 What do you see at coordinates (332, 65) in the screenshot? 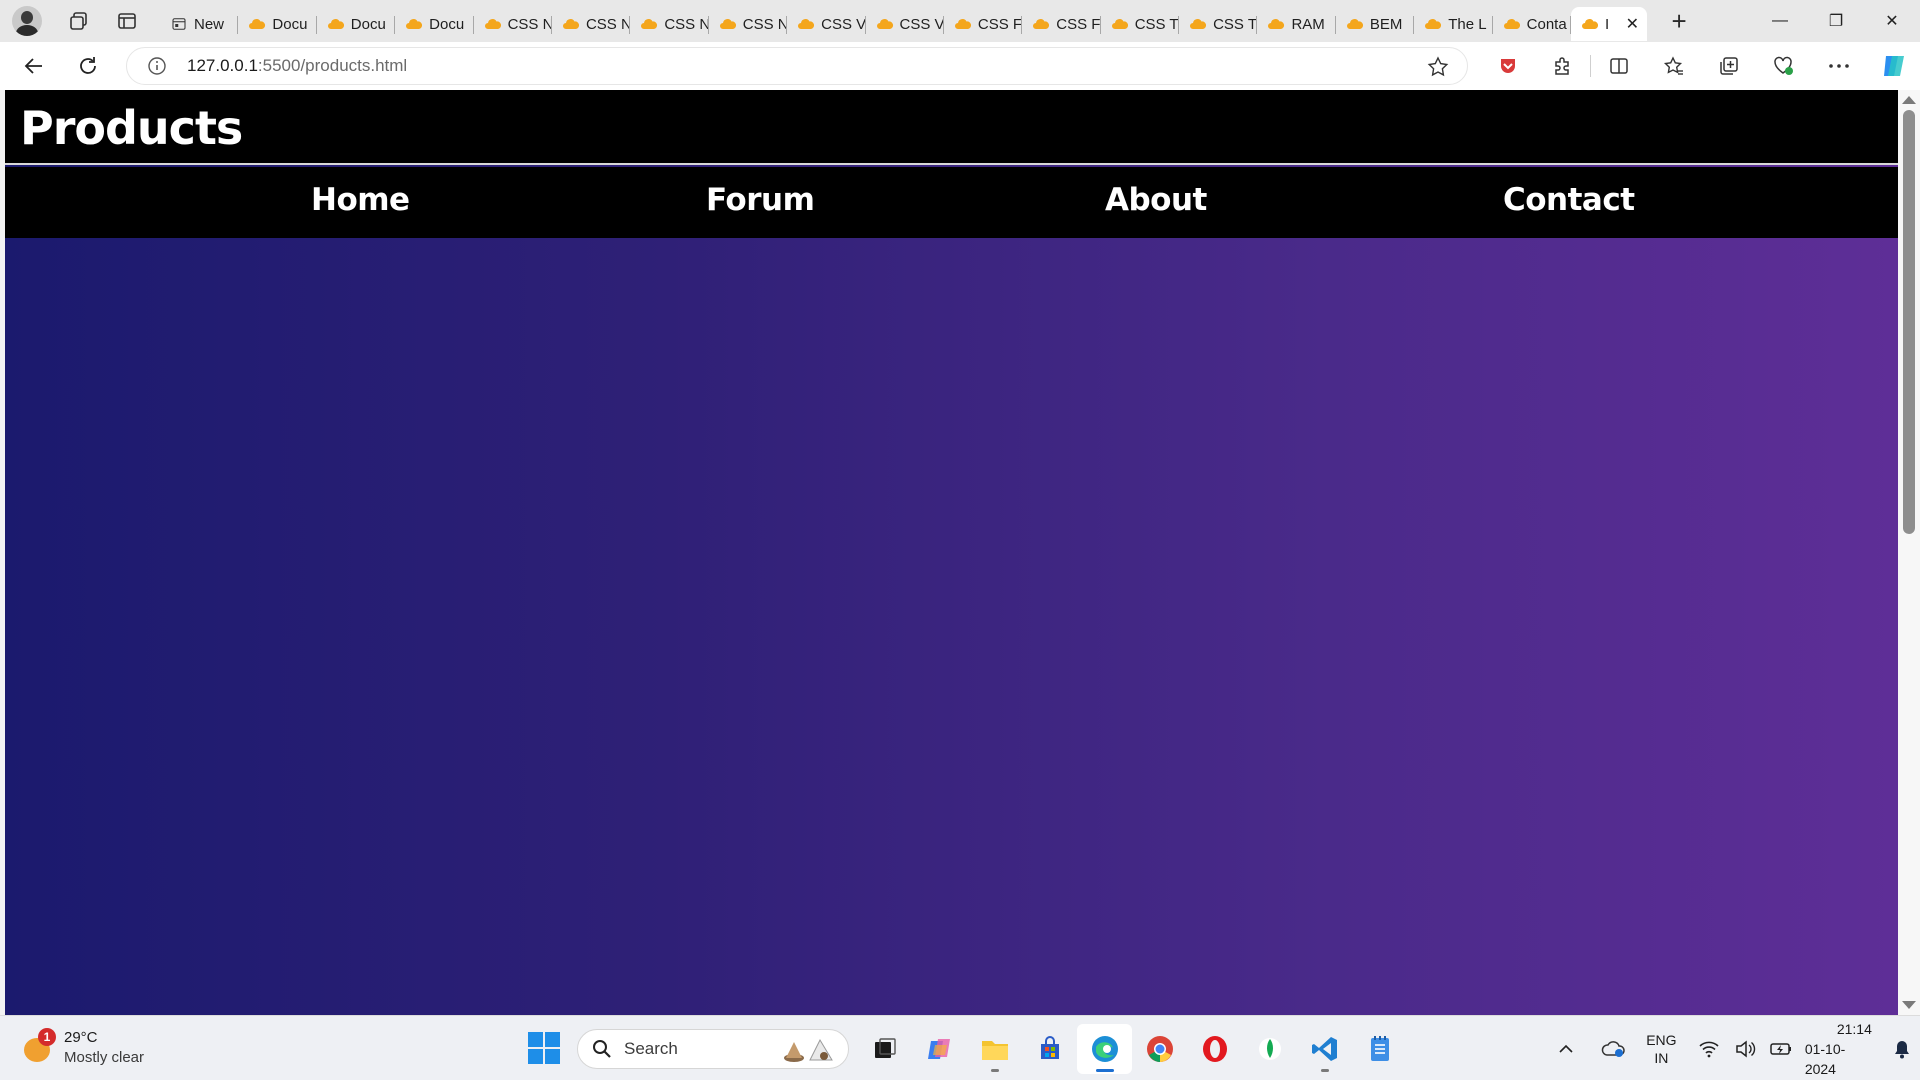
I see `url-path: :5500/products.html` at bounding box center [332, 65].